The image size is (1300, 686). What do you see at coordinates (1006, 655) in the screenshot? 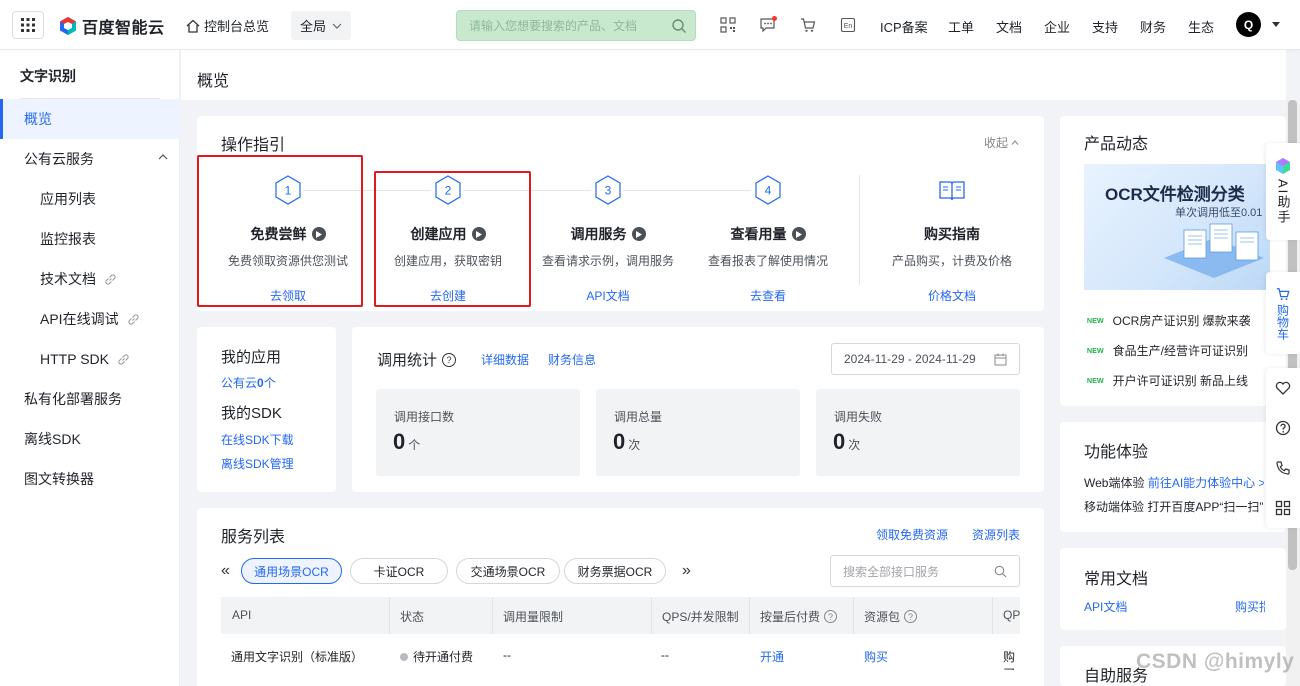
I see `cell-extra-clip: 购买` at bounding box center [1006, 655].